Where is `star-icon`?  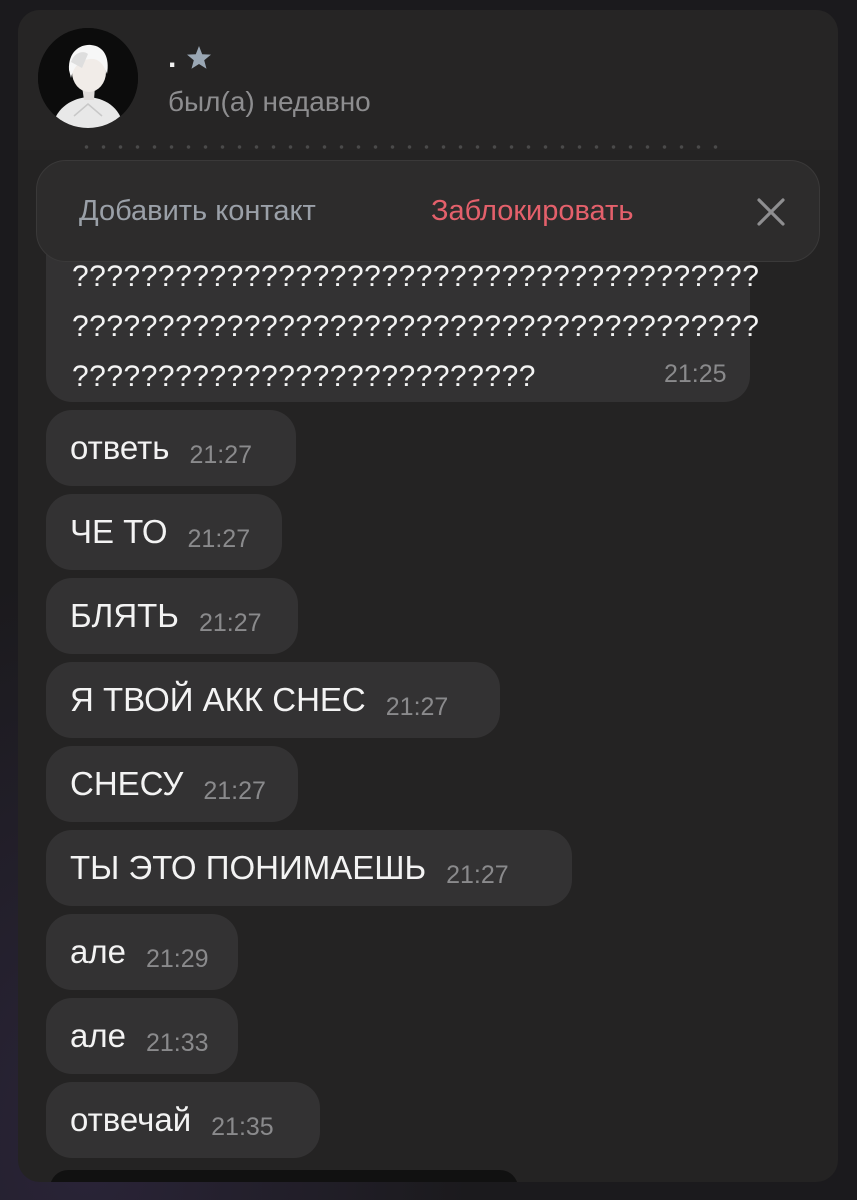
star-icon is located at coordinates (199, 57).